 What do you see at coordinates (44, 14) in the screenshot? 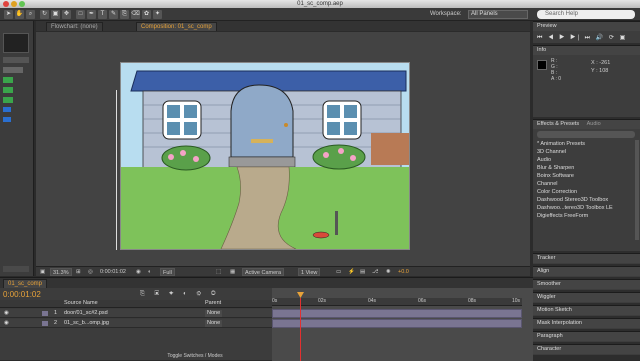
I see `rotate-tool-icon: ↻` at bounding box center [44, 14].